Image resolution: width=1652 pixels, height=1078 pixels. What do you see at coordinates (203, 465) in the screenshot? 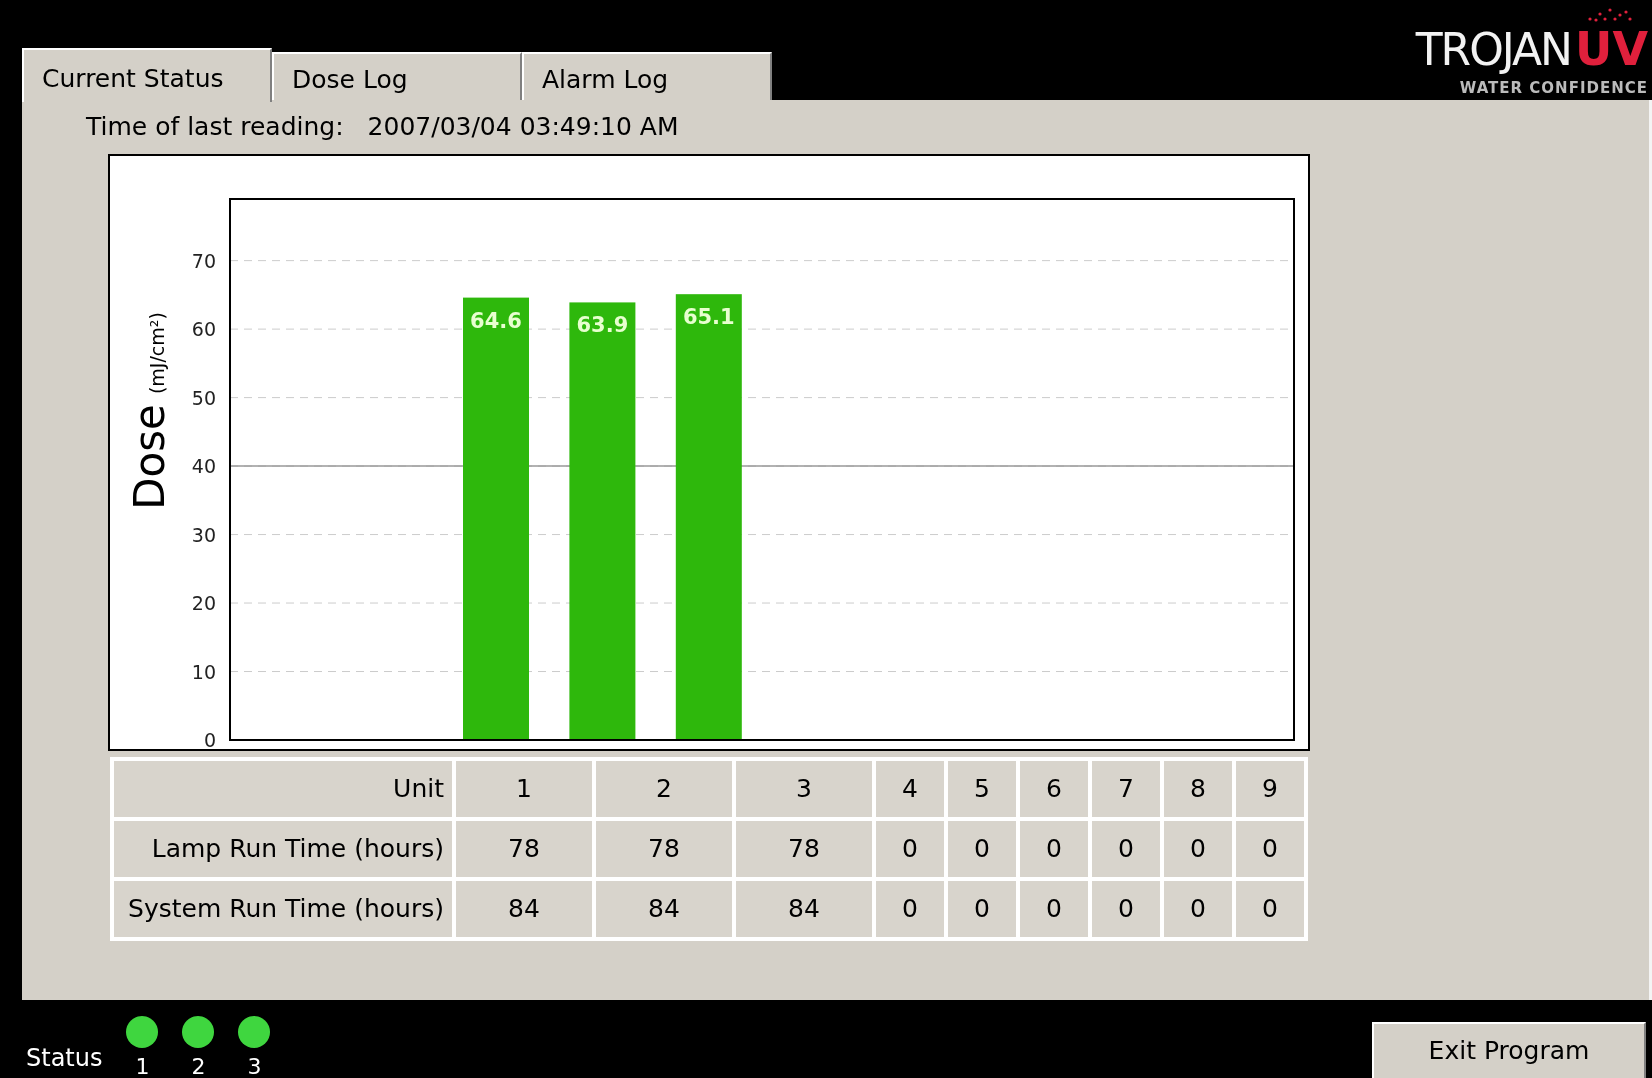
I see `tick-label: 40` at bounding box center [203, 465].